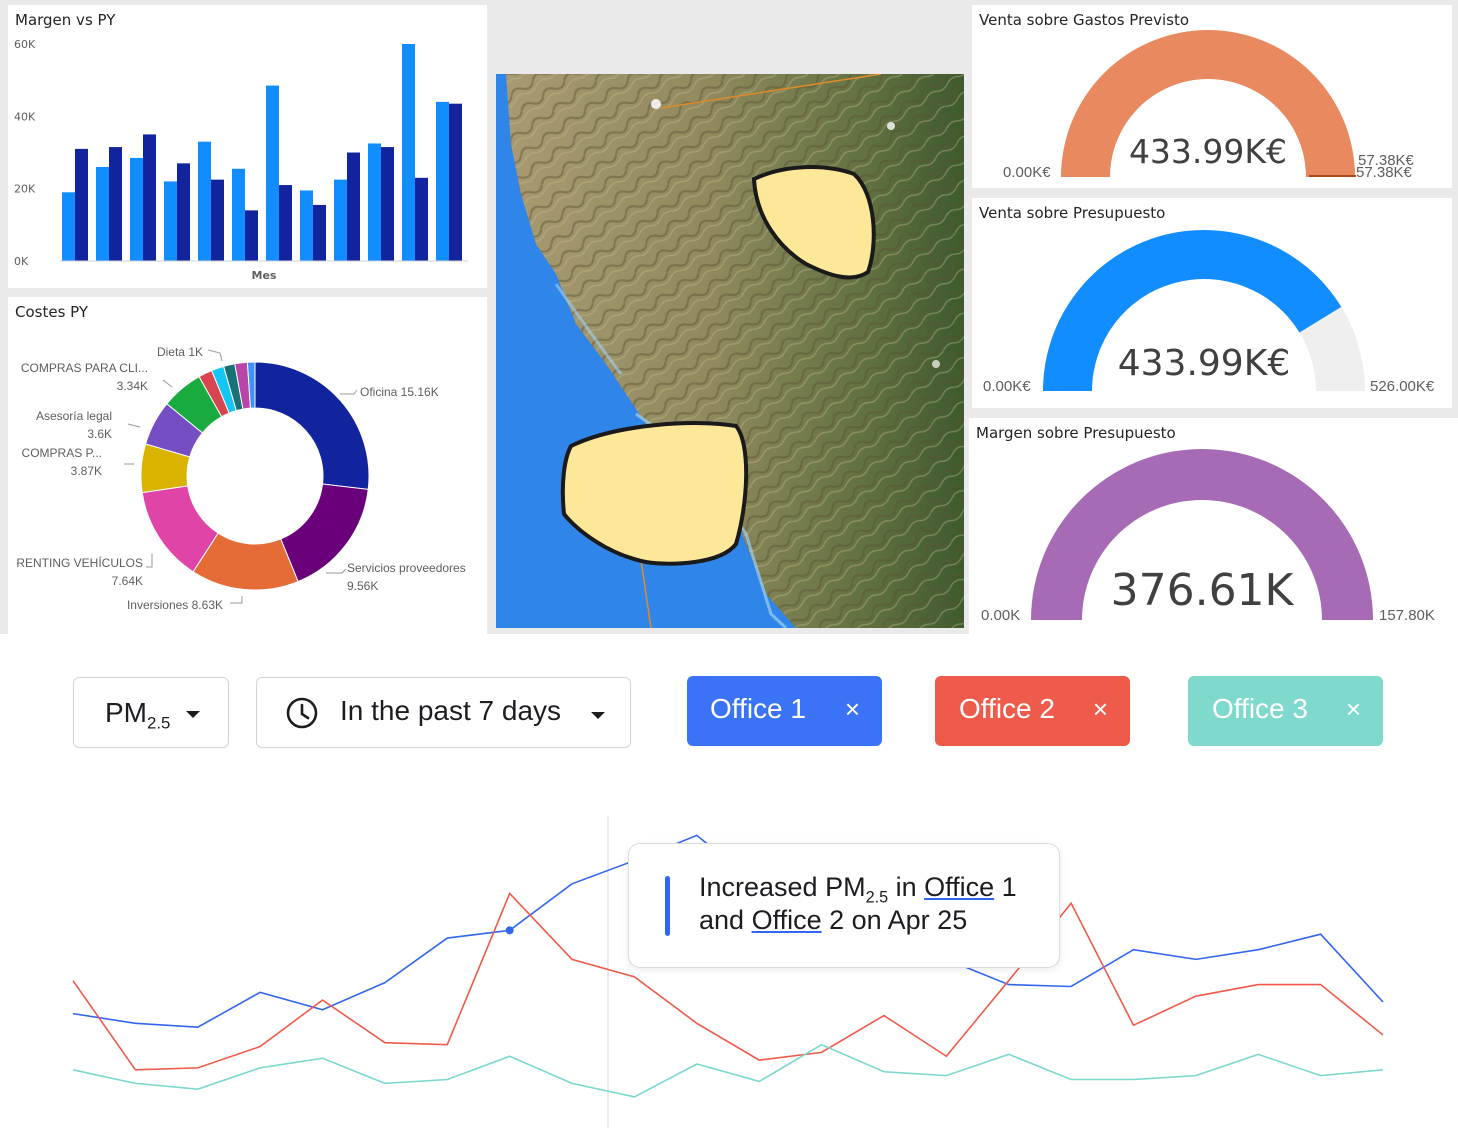  Describe the element at coordinates (21, 261) in the screenshot. I see `y-tick-label: 0K` at that location.